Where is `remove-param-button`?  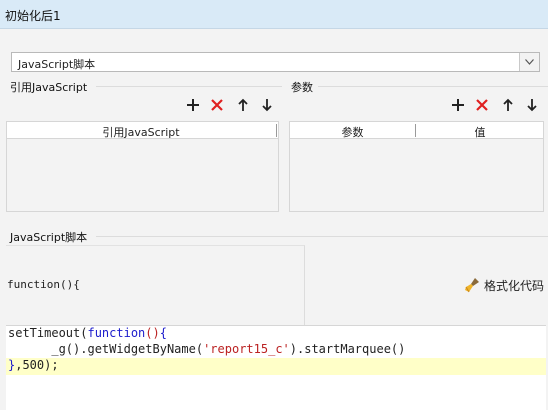
remove-param-button is located at coordinates (482, 105).